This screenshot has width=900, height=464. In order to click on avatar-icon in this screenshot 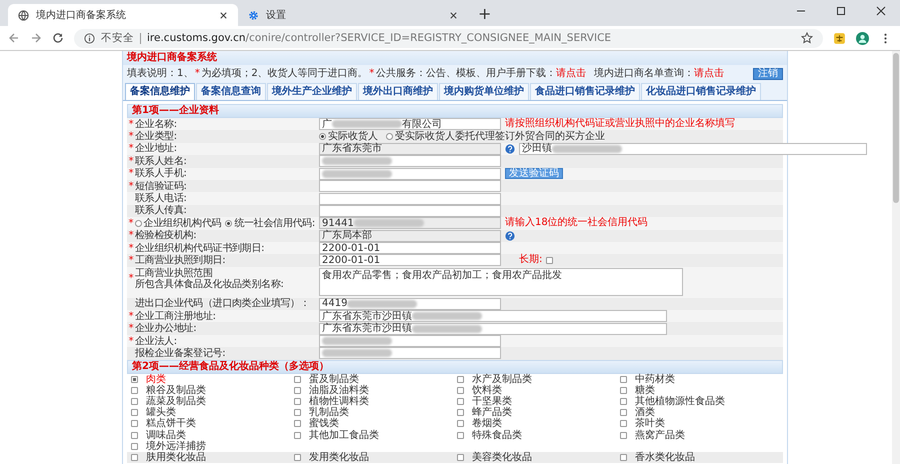, I will do `click(862, 38)`.